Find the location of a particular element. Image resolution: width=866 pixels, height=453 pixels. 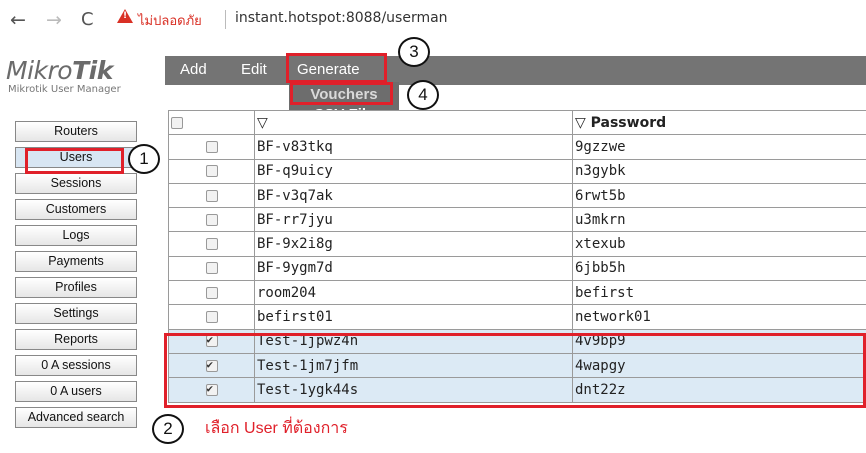

password-cell: 6jbb5h is located at coordinates (719, 268).